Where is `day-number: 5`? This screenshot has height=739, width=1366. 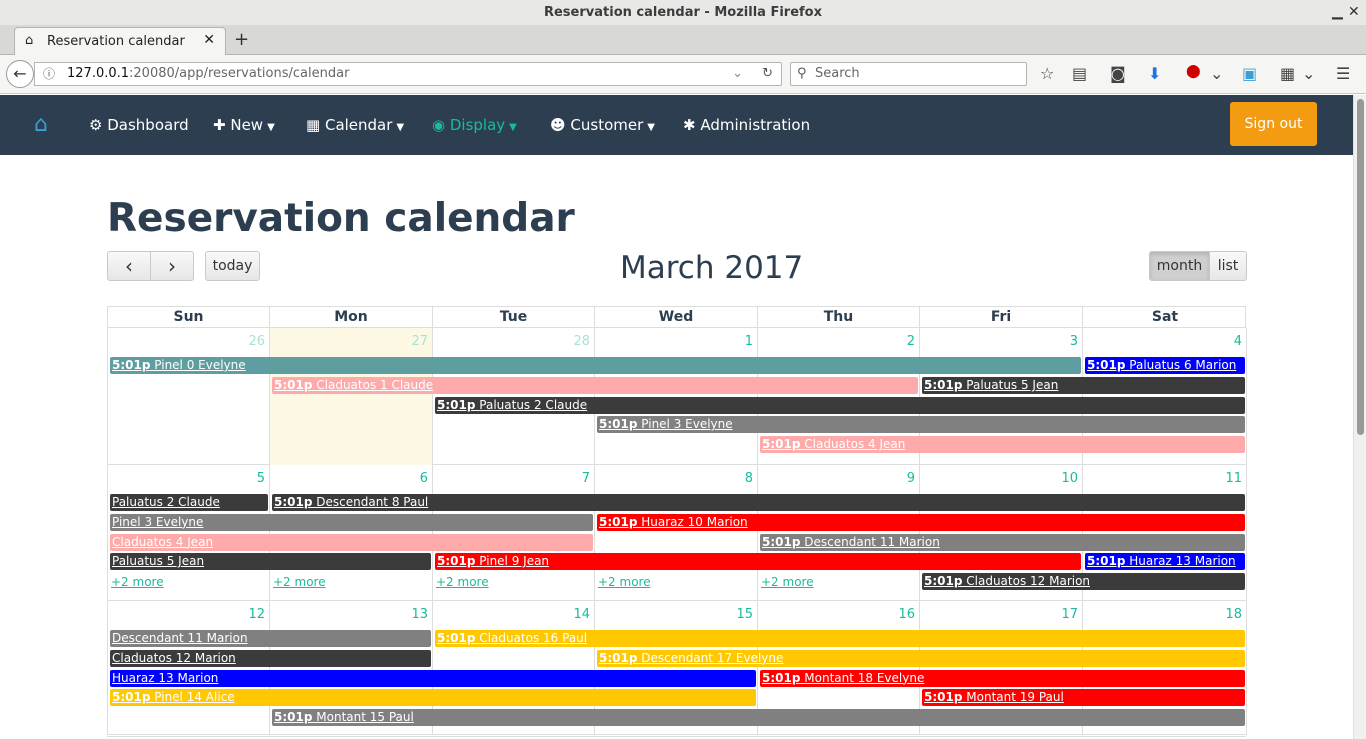
day-number: 5 is located at coordinates (261, 478).